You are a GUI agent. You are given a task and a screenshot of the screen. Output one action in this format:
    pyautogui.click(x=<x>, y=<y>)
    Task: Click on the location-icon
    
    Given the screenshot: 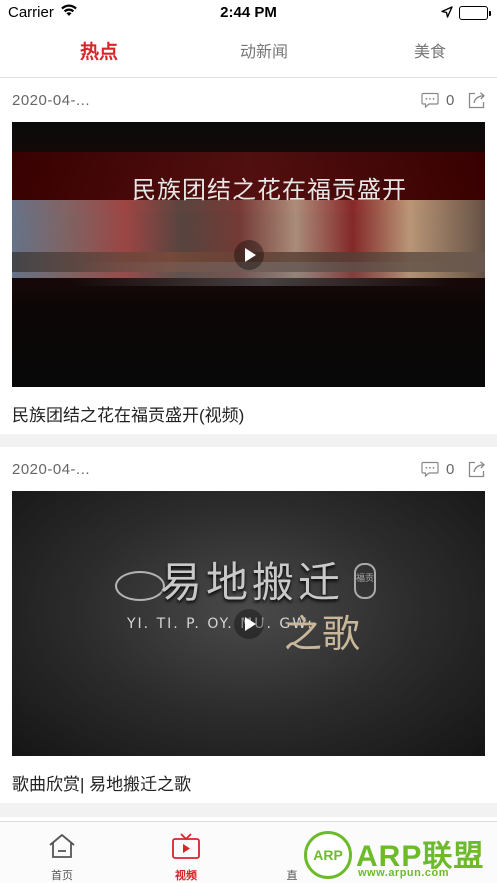 What is the action you would take?
    pyautogui.click(x=447, y=13)
    